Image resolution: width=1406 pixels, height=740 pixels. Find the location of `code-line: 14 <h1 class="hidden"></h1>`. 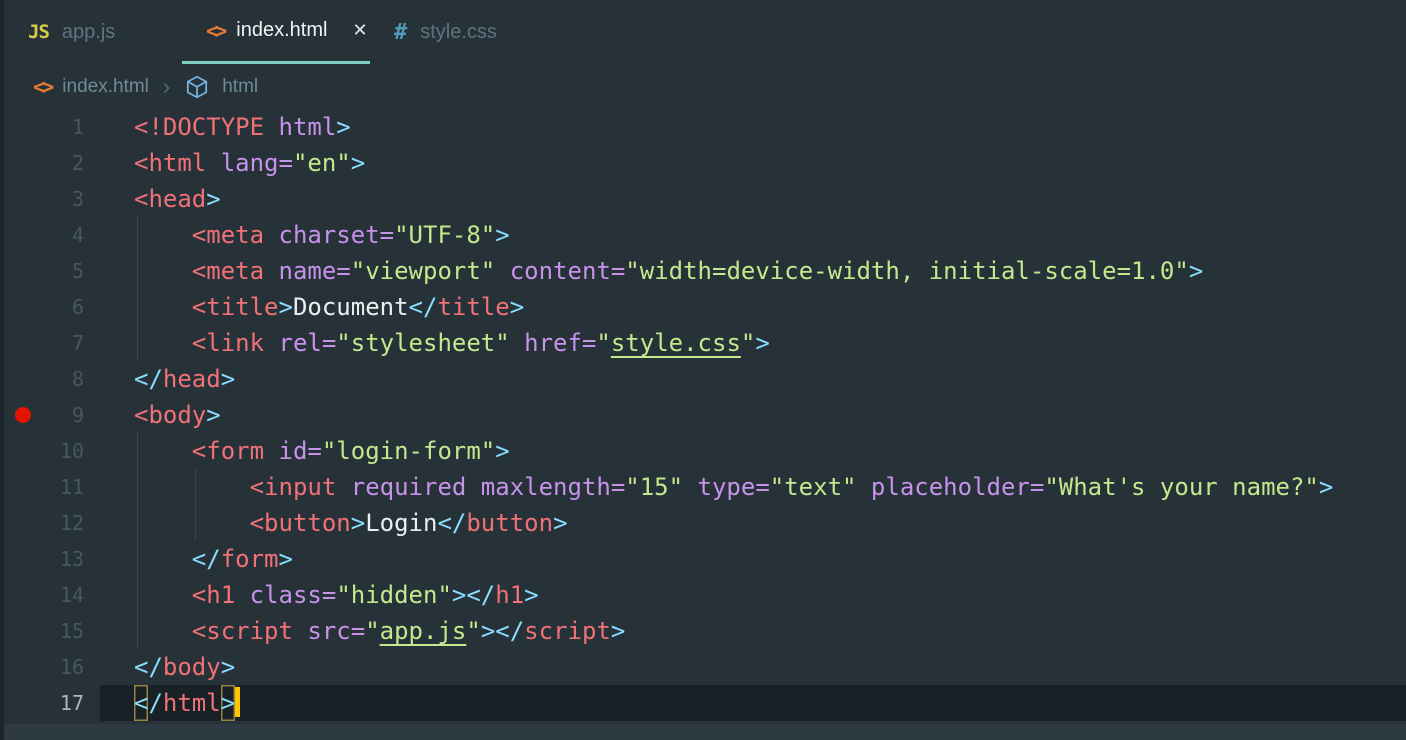

code-line: 14 <h1 class="hidden"></h1> is located at coordinates (703, 595).